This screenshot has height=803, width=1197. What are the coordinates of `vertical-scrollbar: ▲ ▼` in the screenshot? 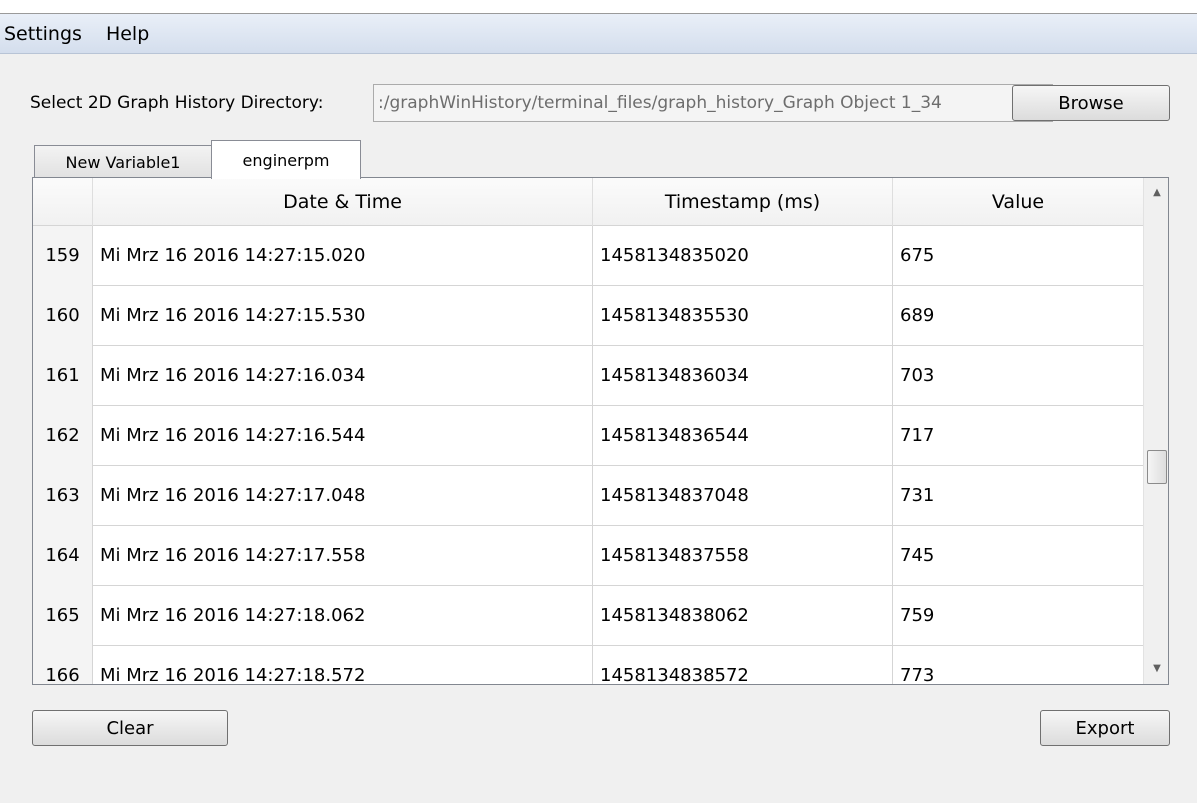 It's located at (1155, 431).